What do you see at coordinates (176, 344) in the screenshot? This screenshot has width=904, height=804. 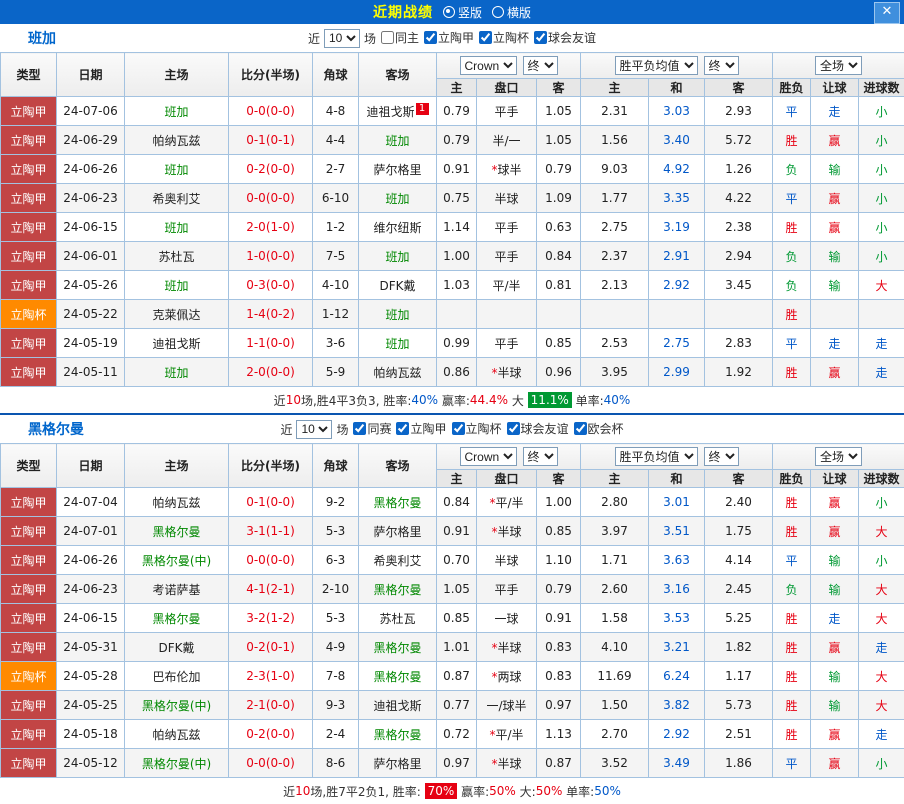 I see `home-team-name: 迪祖戈斯` at bounding box center [176, 344].